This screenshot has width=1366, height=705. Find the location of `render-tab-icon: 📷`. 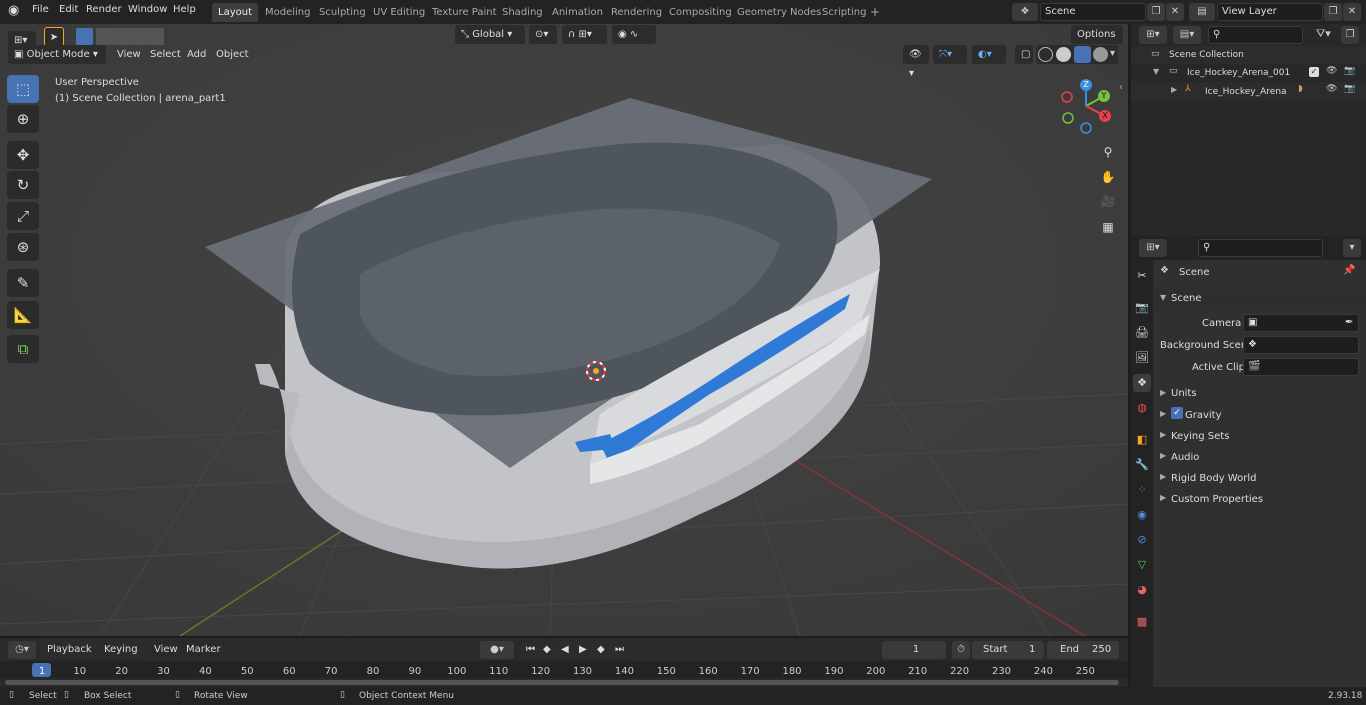

render-tab-icon: 📷 is located at coordinates (1142, 308).